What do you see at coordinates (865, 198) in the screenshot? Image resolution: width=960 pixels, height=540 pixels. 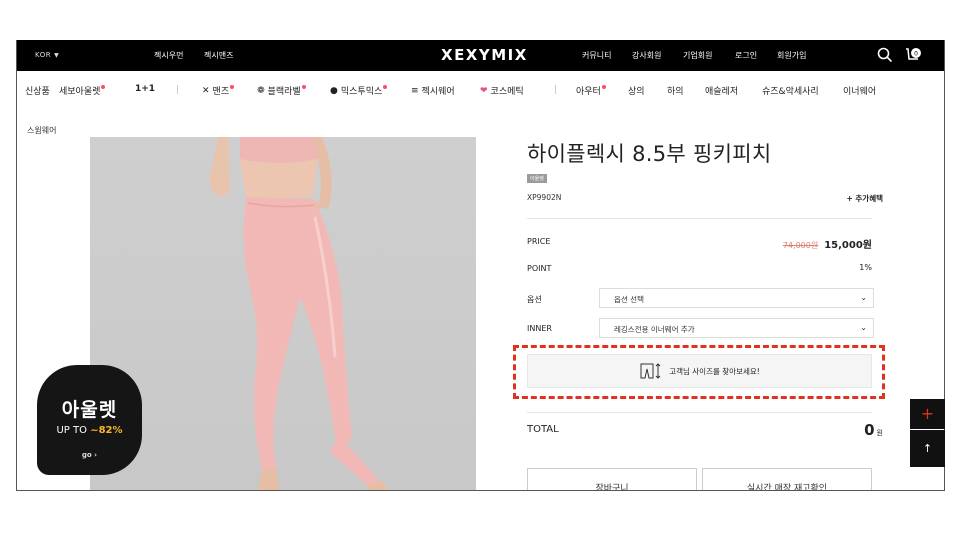 I see `extra-benefit-link: + 추가혜택` at bounding box center [865, 198].